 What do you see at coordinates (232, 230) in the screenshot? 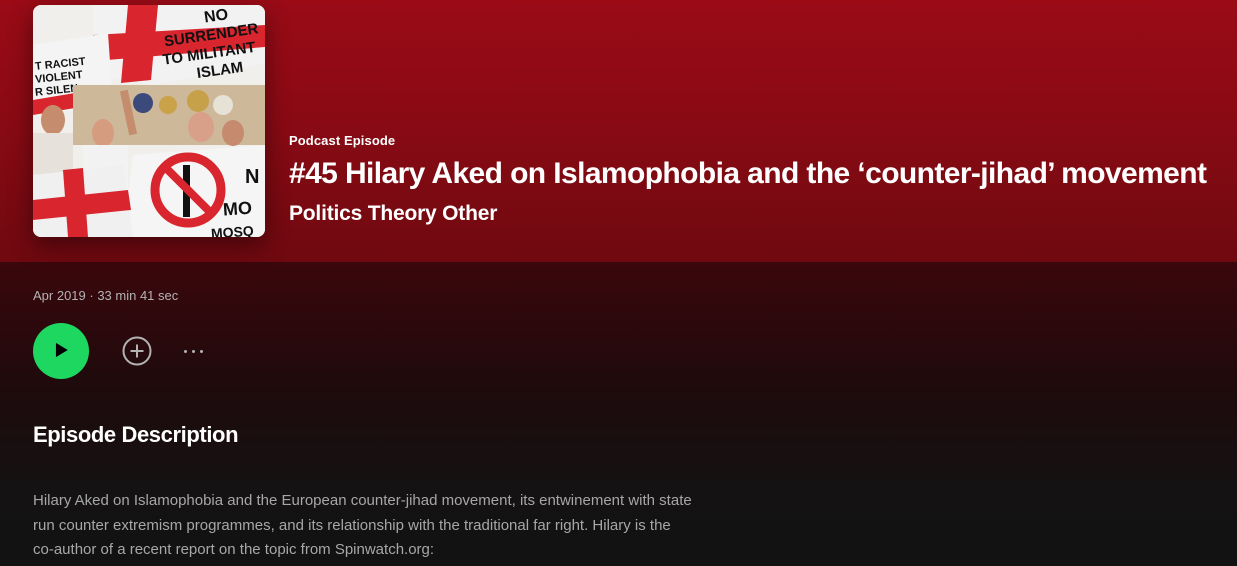
I see `cover-banner-text: MOSQ` at bounding box center [232, 230].